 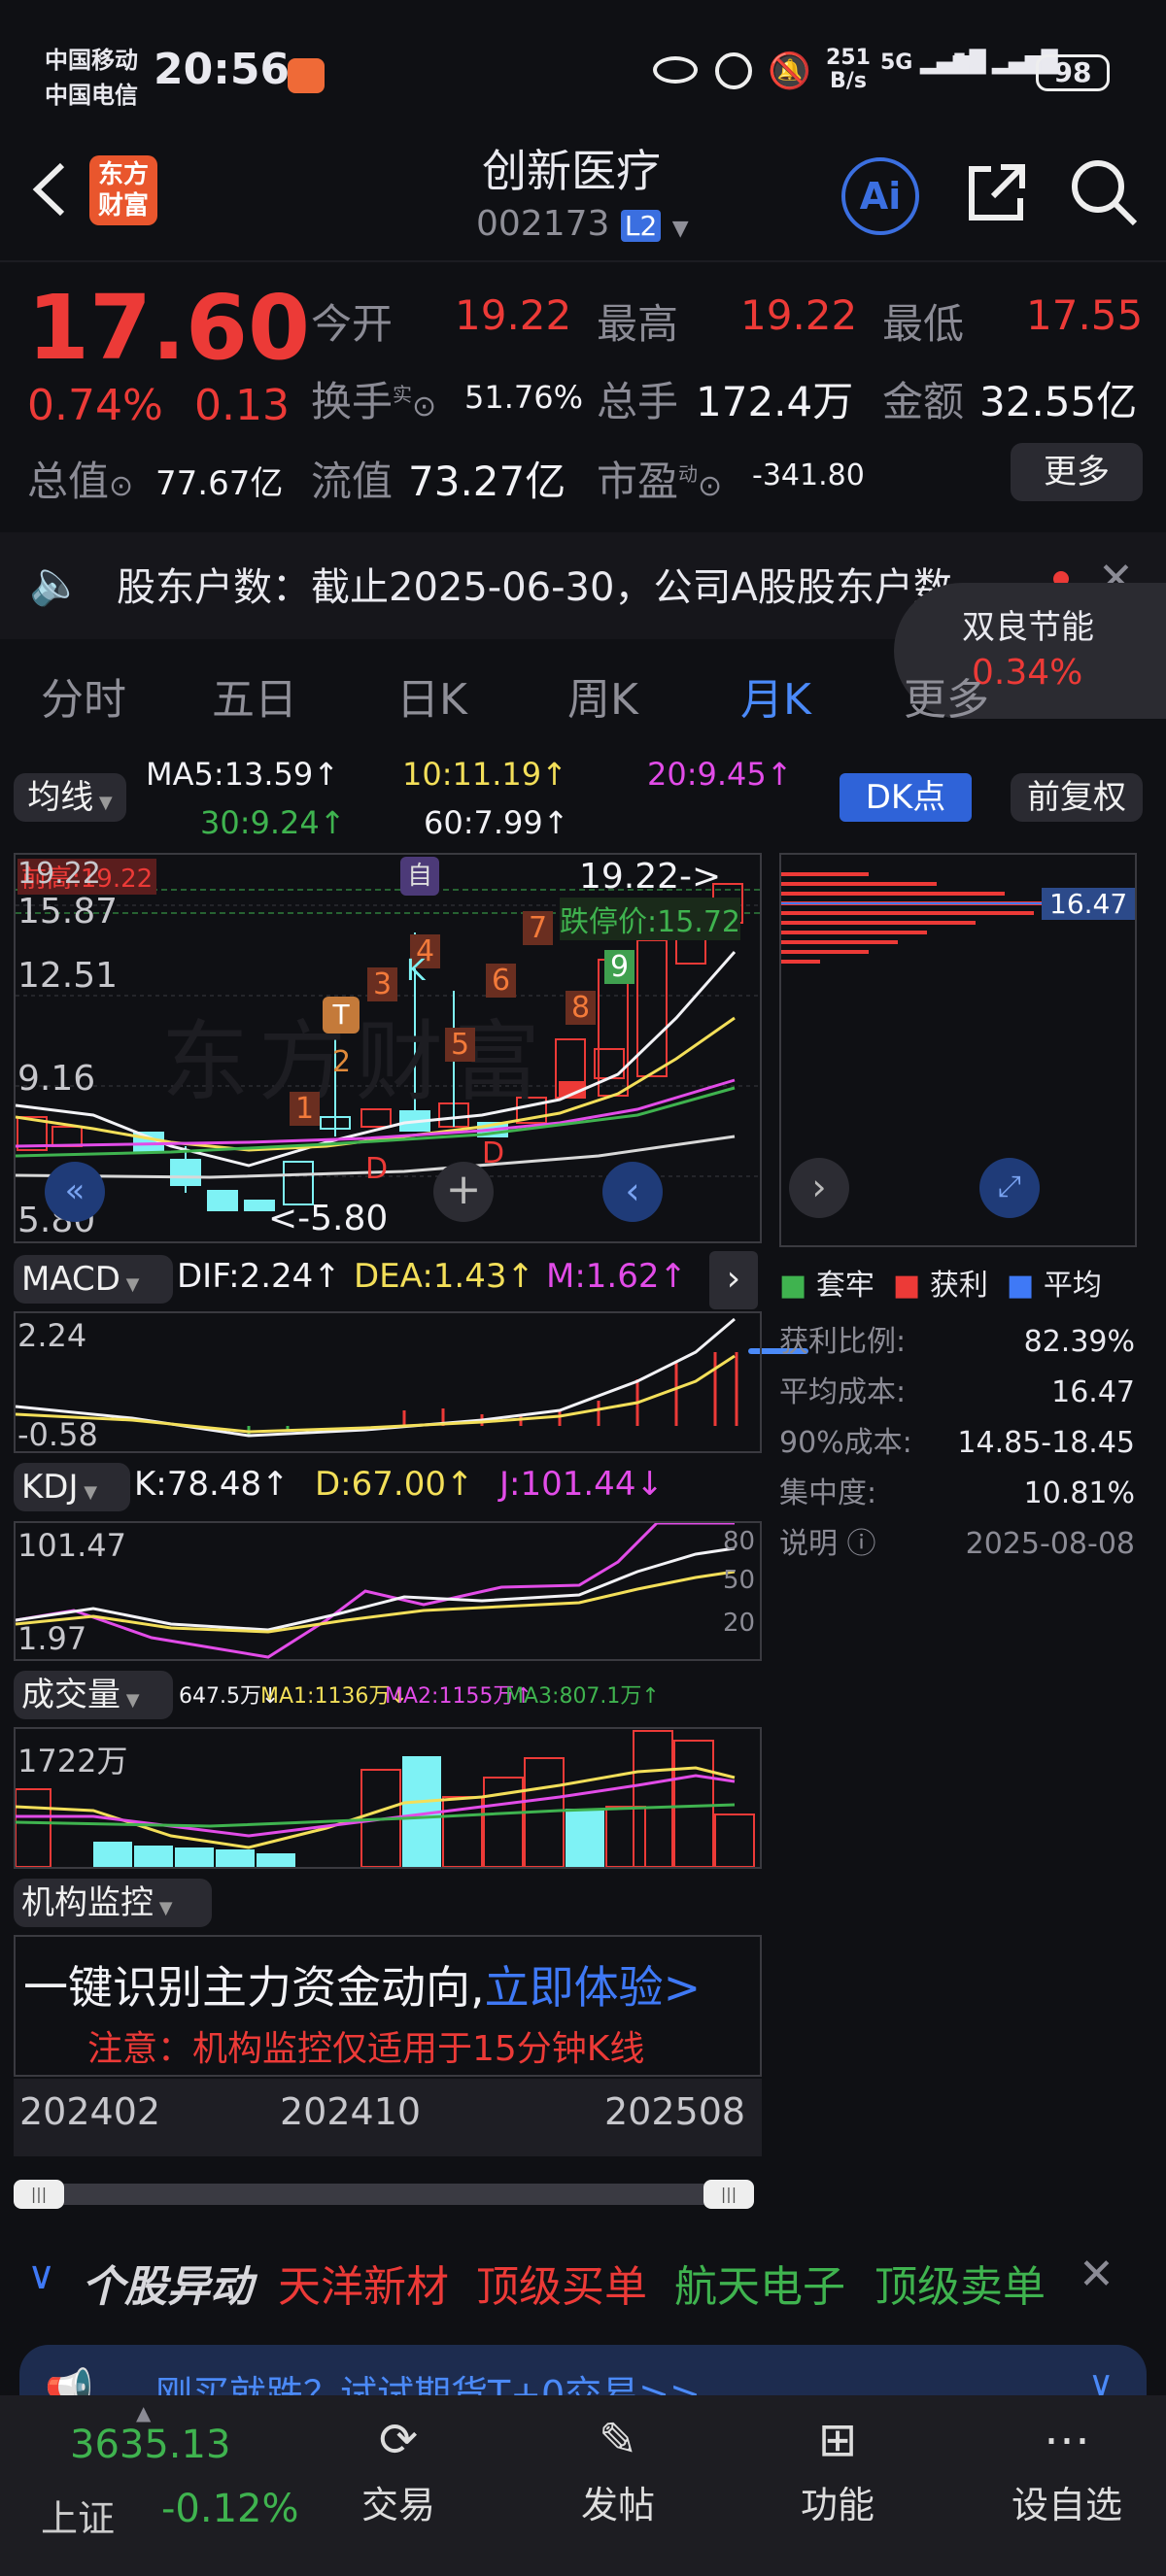 I want to click on change-pct: 0.74%, so click(x=95, y=405).